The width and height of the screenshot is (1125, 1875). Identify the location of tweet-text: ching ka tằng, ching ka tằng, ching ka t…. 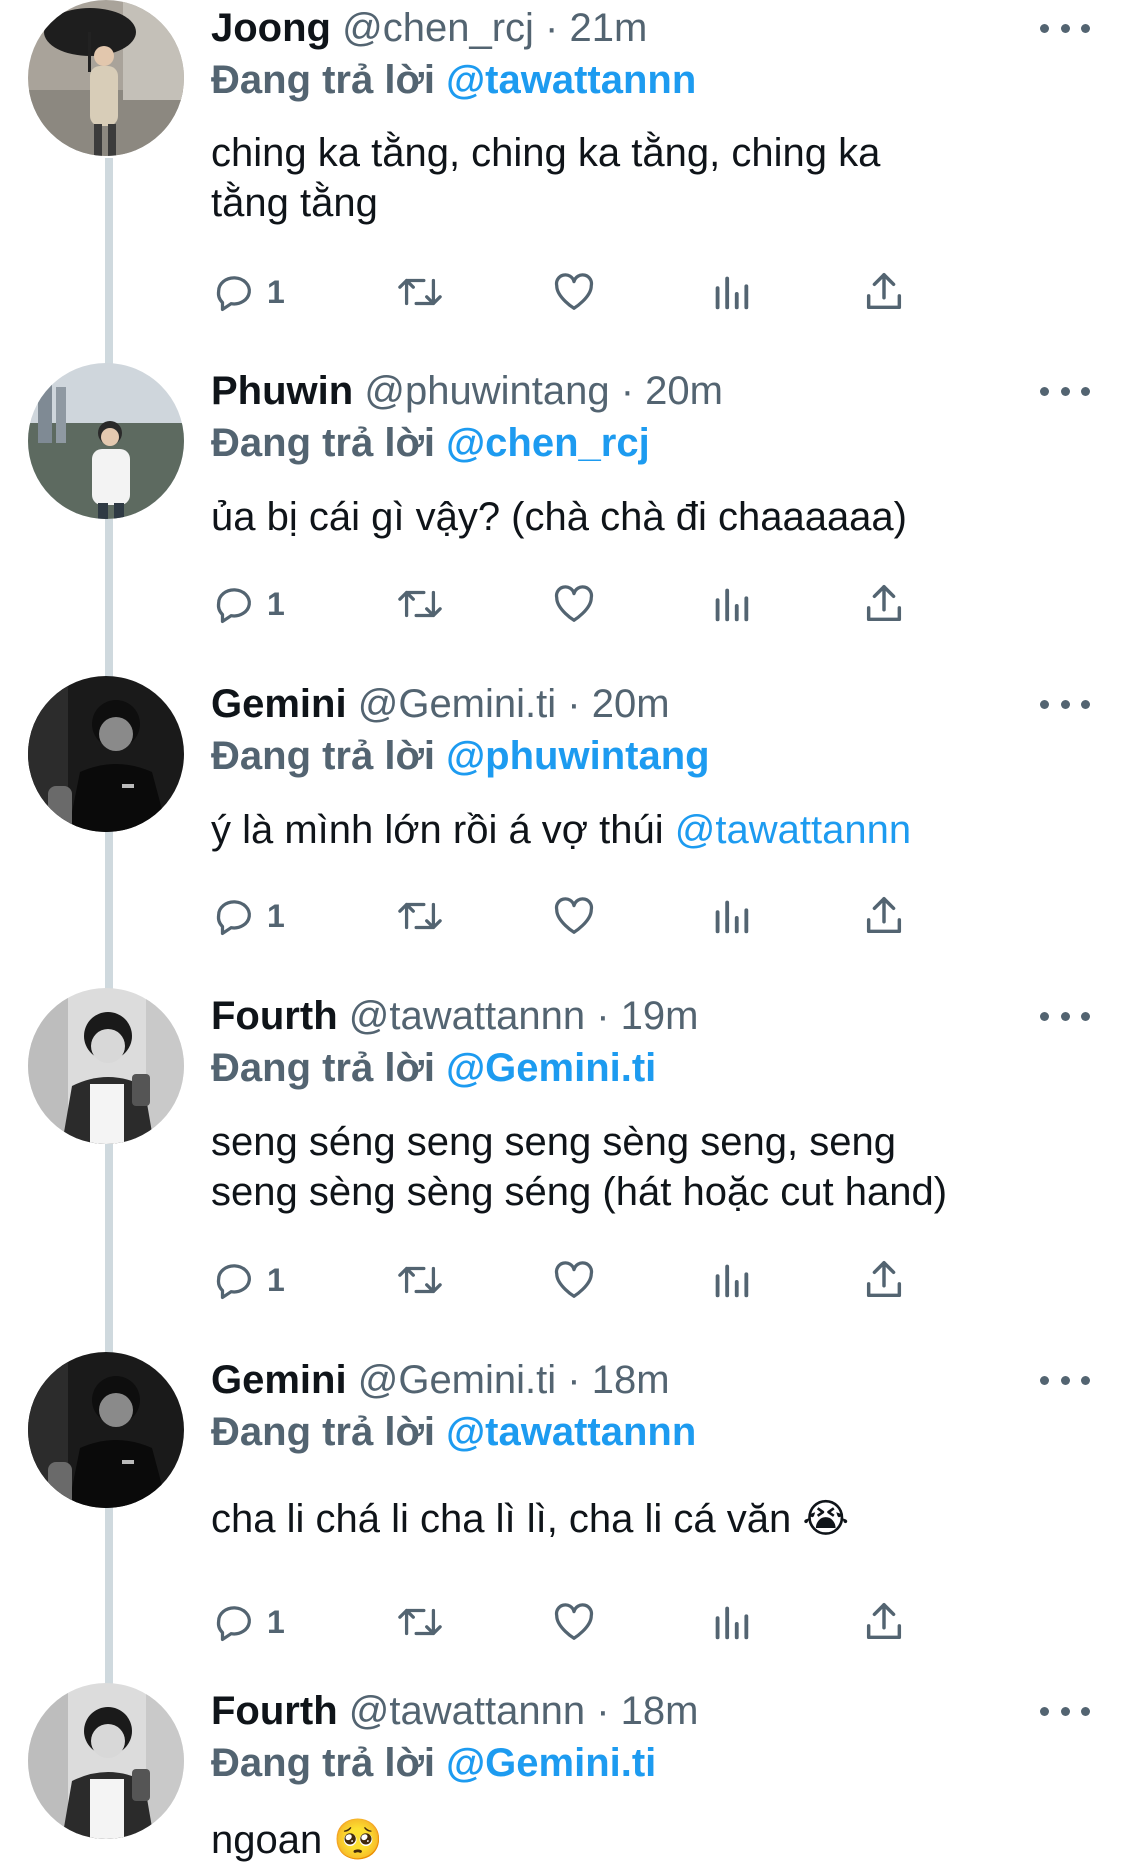
(651, 178).